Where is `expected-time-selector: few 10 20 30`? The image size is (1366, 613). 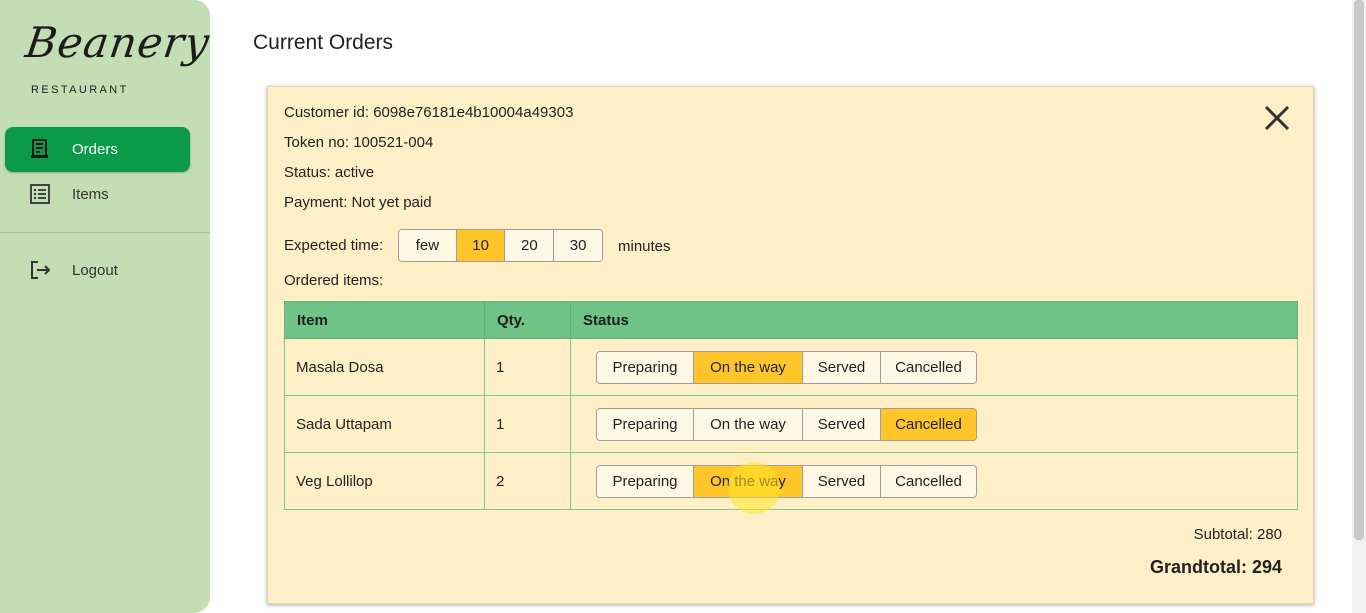
expected-time-selector: few 10 20 30 is located at coordinates (500, 245).